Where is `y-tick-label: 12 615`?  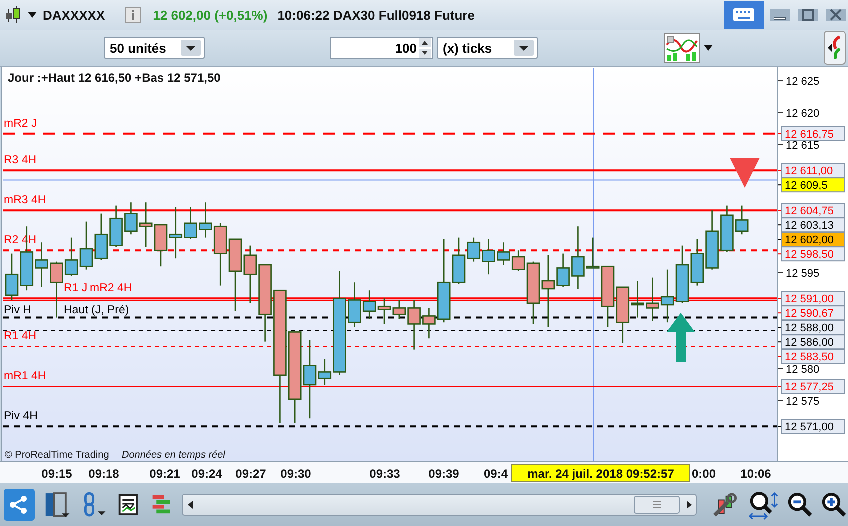
y-tick-label: 12 615 is located at coordinates (803, 146).